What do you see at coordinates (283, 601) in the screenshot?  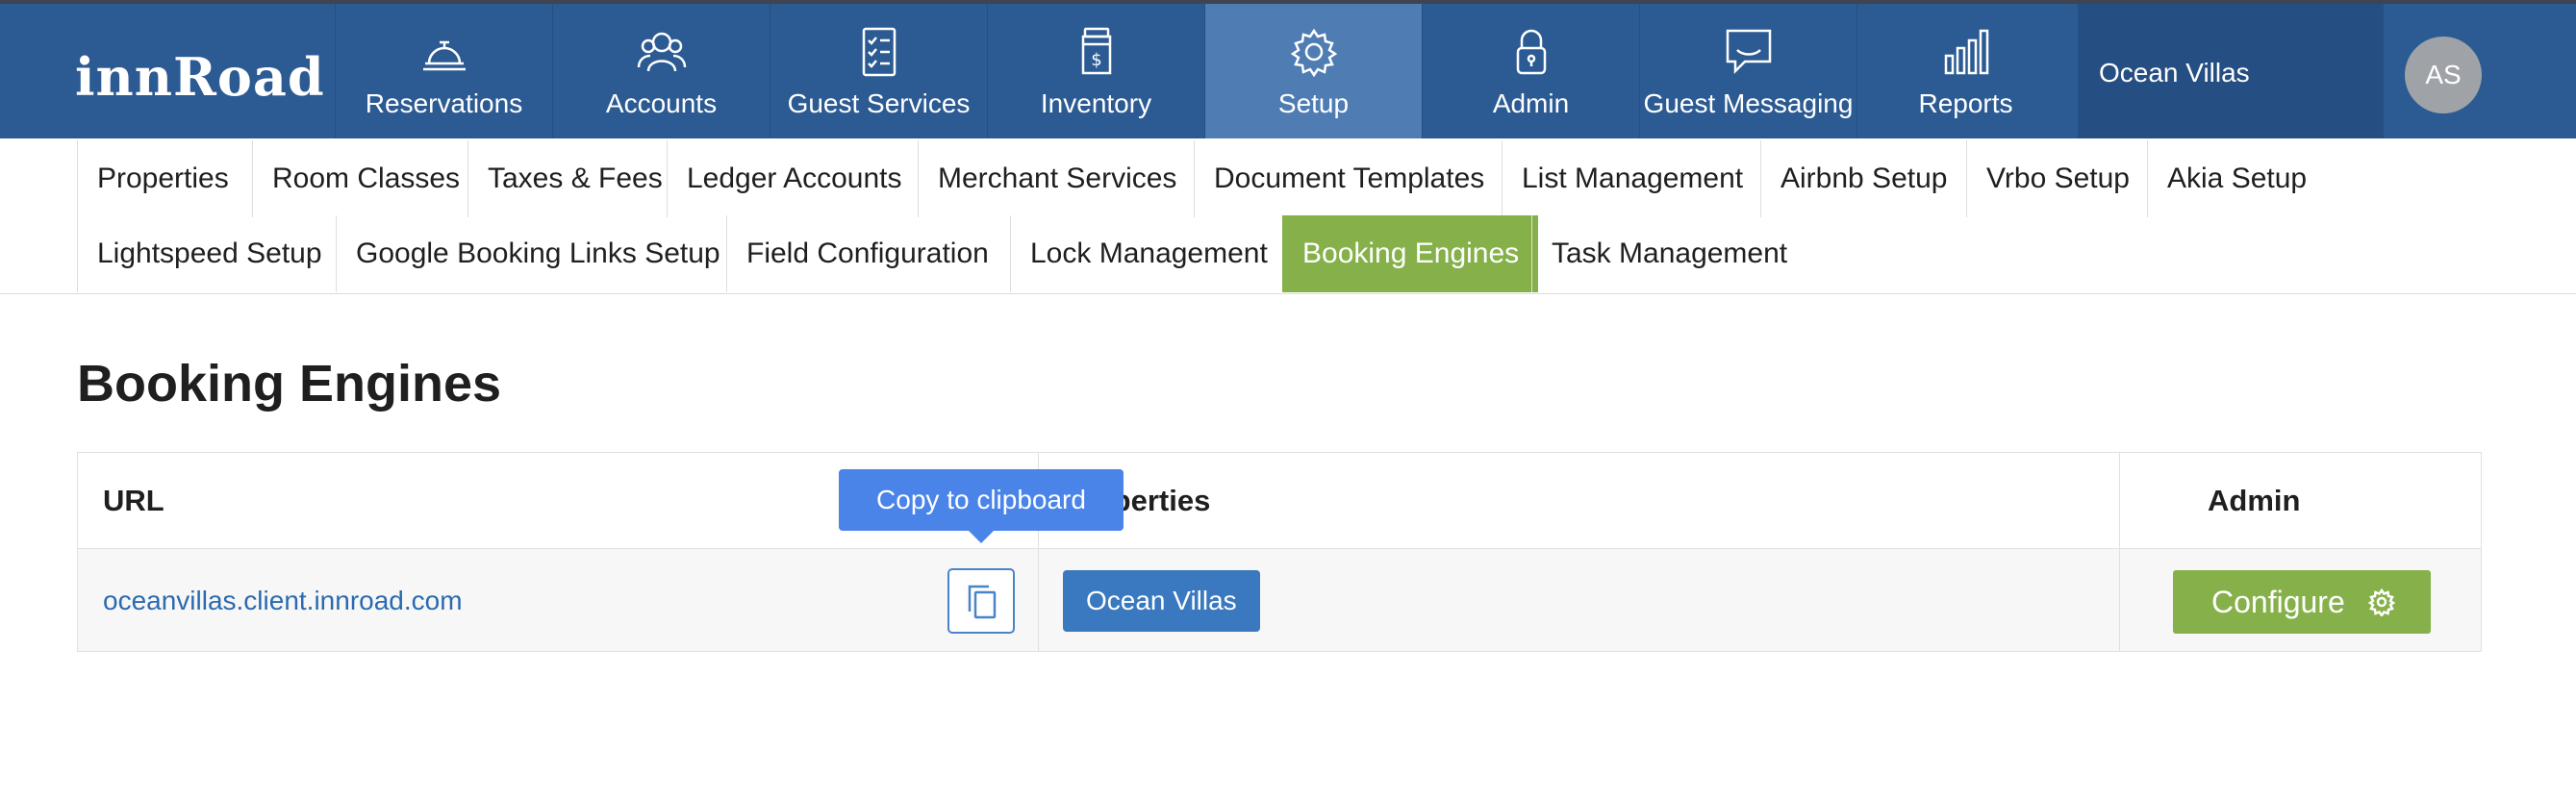 I see `booking-engine-url-link: oceanvillas.client.innroad.com` at bounding box center [283, 601].